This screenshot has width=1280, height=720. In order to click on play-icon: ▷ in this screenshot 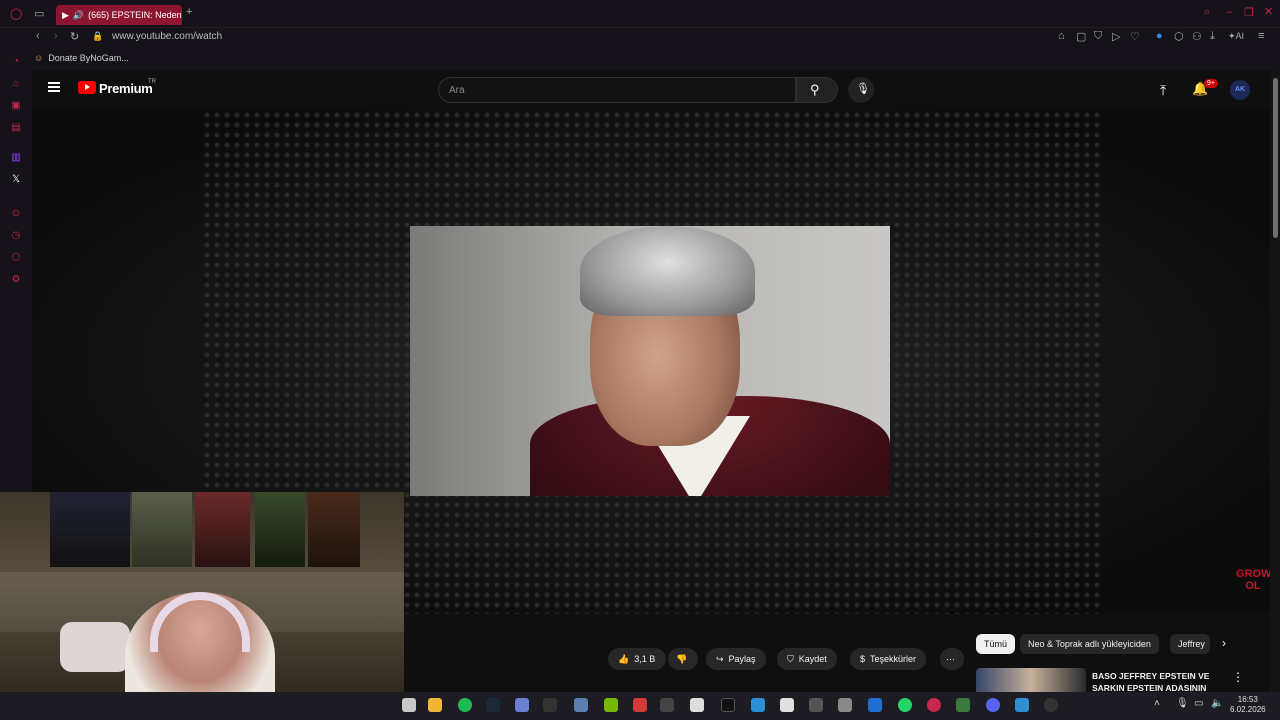, I will do `click(1116, 36)`.